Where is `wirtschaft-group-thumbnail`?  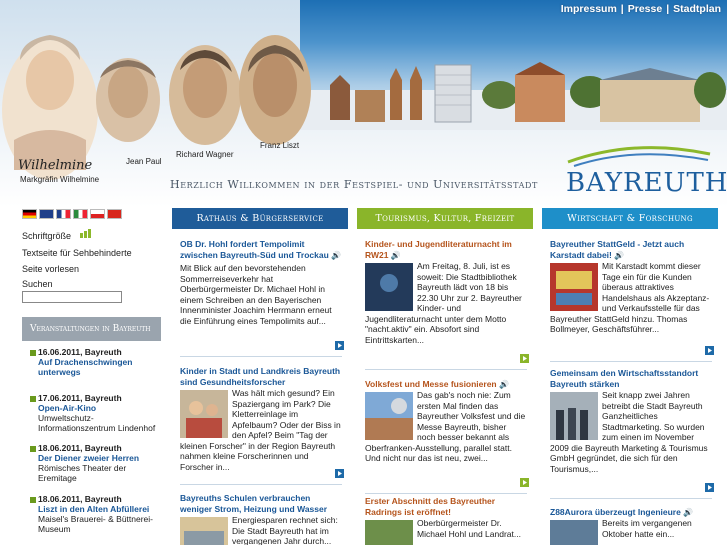 wirtschaft-group-thumbnail is located at coordinates (574, 416).